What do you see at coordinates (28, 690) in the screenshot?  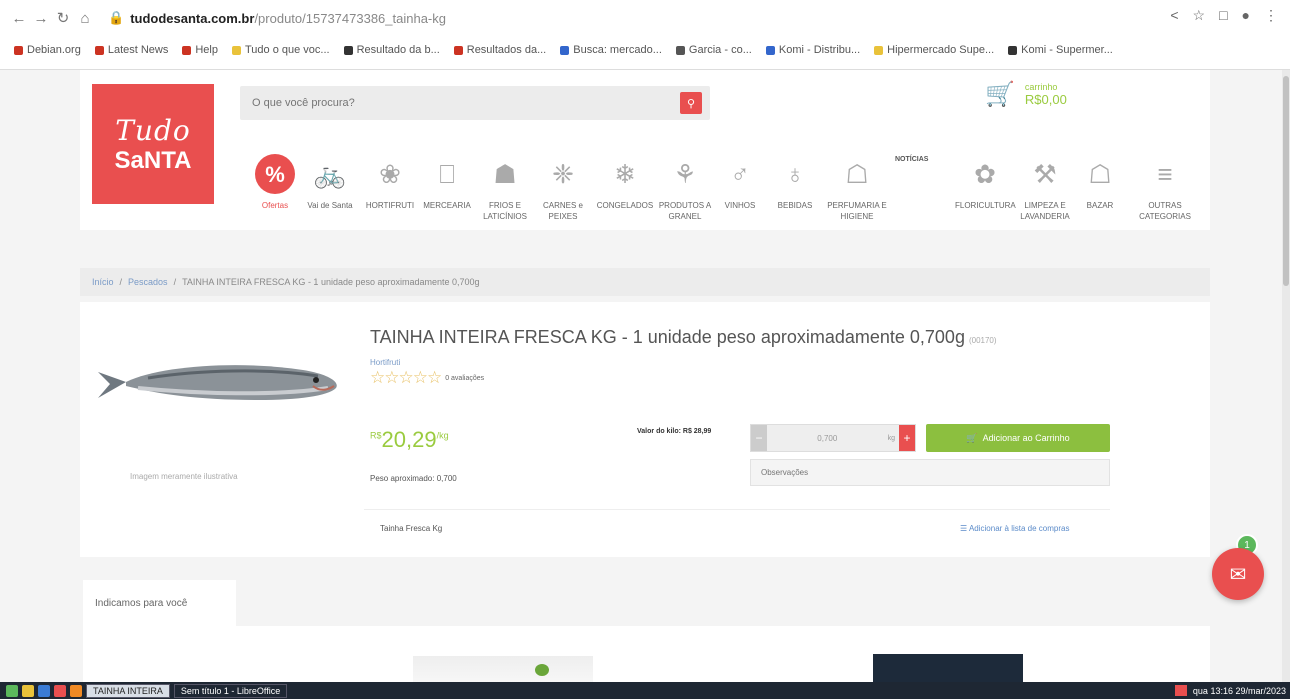 I see `folder-icon` at bounding box center [28, 690].